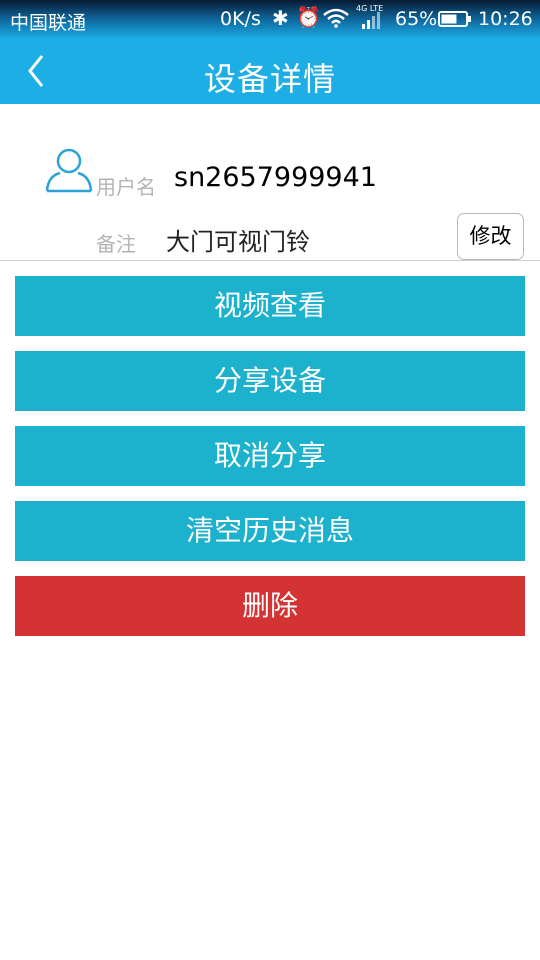 The width and height of the screenshot is (540, 960). I want to click on divider, so click(270, 260).